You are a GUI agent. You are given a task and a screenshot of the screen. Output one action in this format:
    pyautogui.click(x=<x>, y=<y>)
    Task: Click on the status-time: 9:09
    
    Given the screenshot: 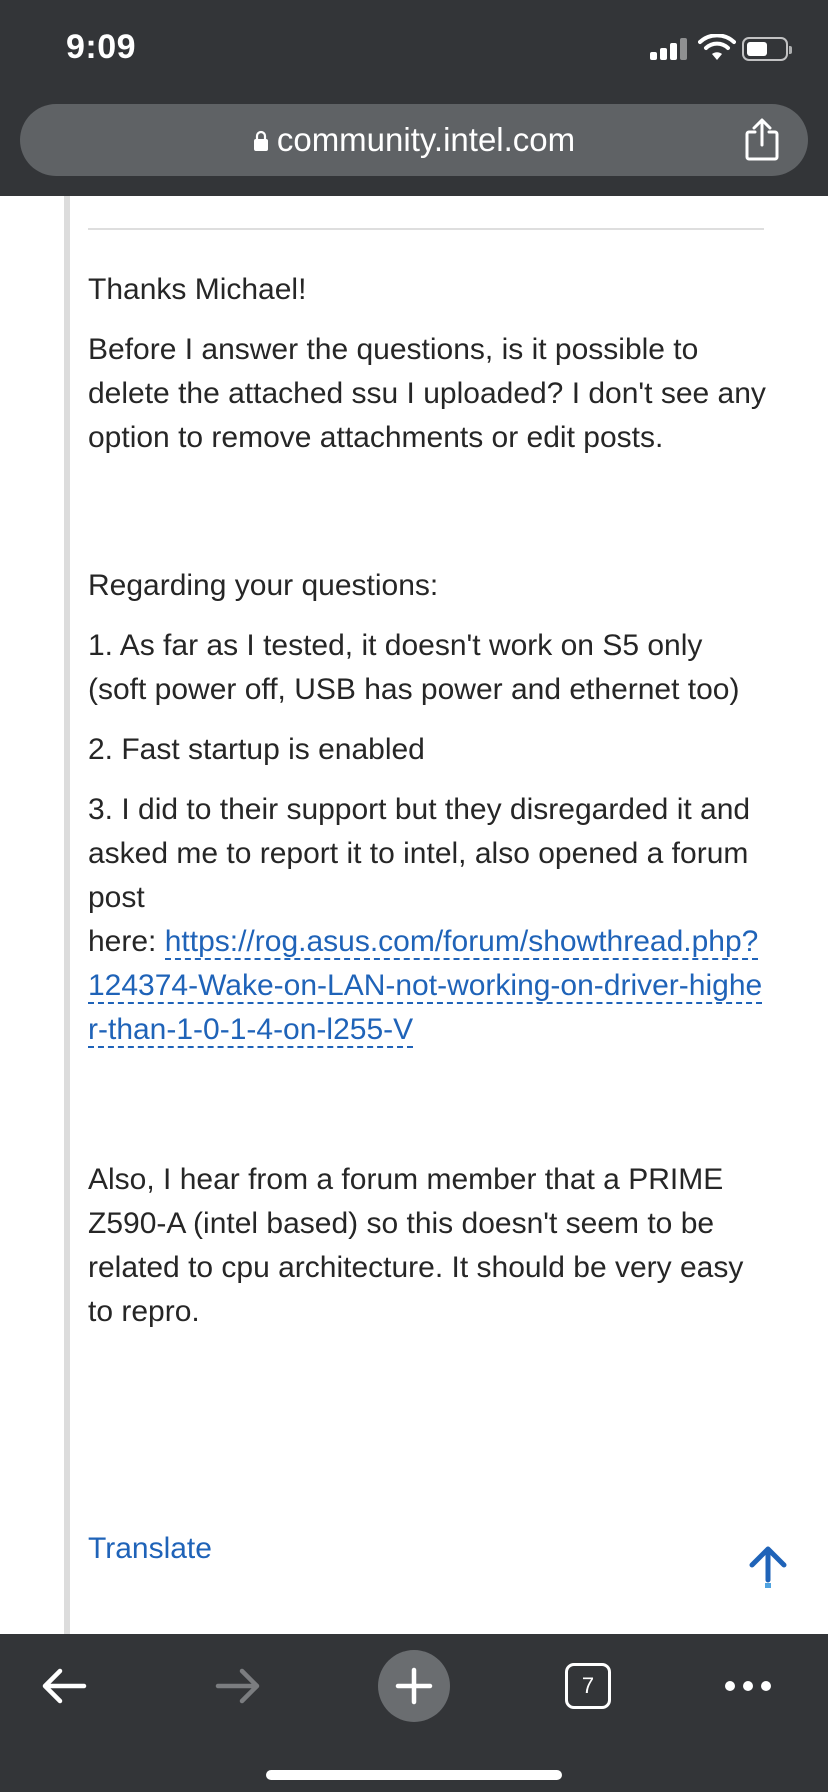 What is the action you would take?
    pyautogui.click(x=101, y=47)
    